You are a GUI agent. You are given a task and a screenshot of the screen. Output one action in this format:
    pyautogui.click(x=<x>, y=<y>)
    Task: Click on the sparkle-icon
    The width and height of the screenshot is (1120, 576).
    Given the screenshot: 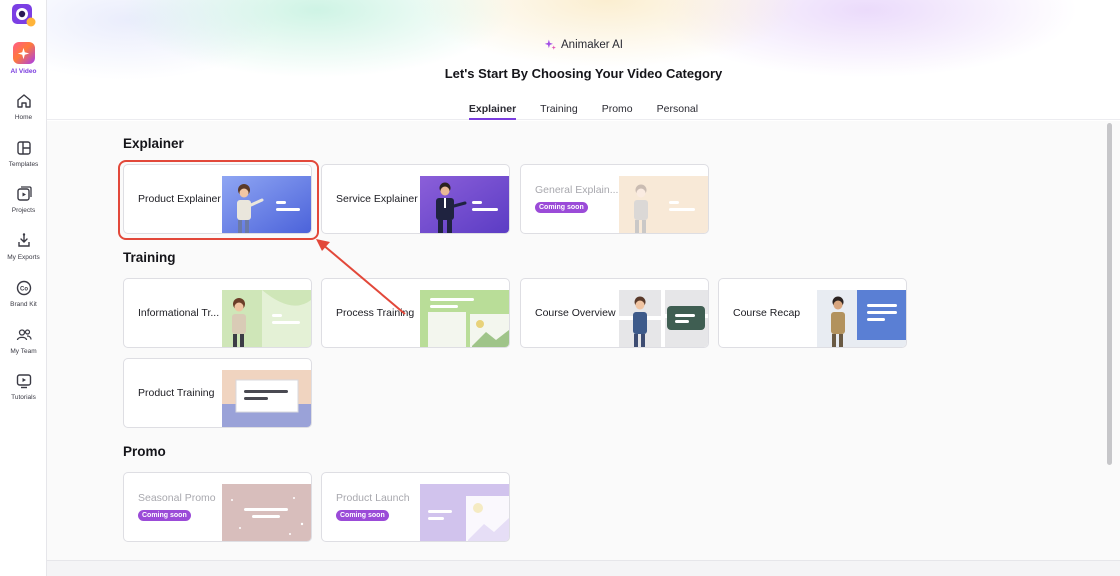 What is the action you would take?
    pyautogui.click(x=550, y=44)
    